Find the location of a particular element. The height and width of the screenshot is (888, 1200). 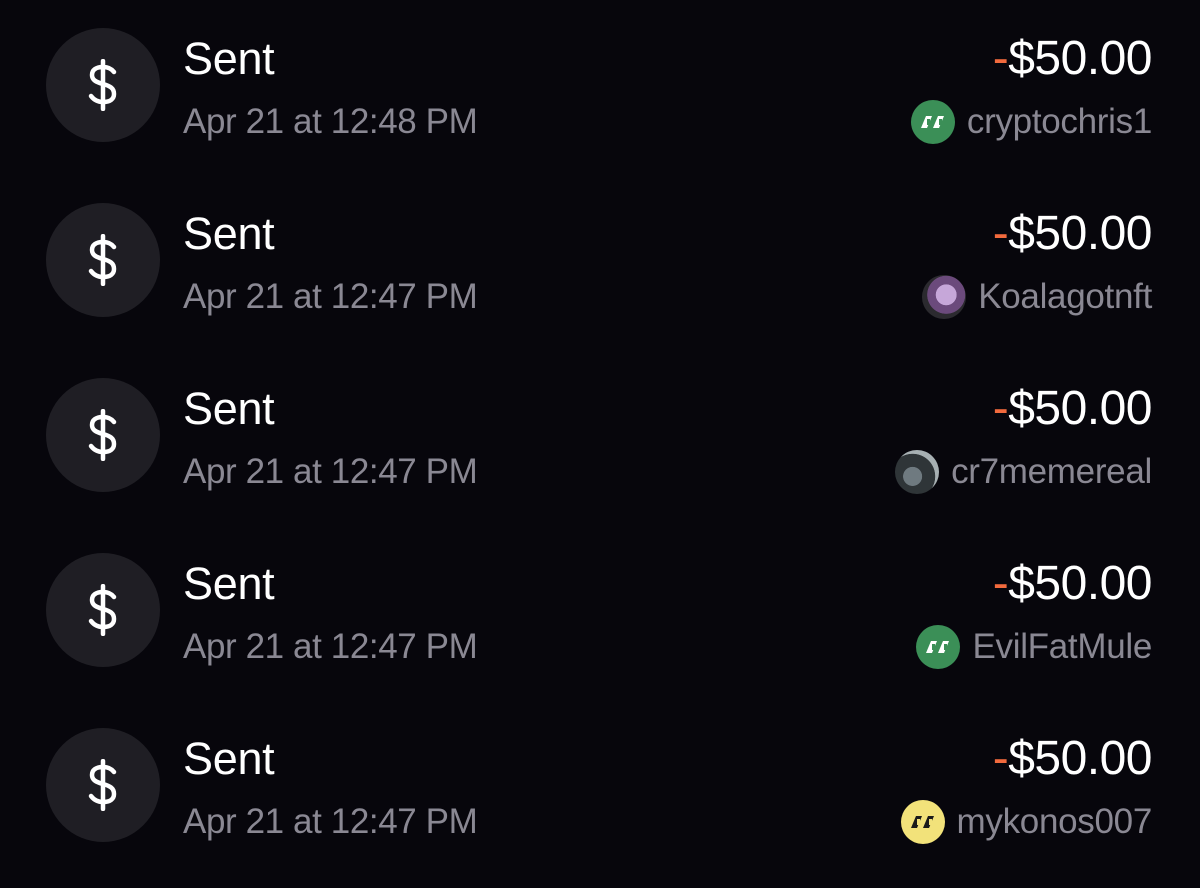

recipient: Koalagotnft is located at coordinates (1037, 297).